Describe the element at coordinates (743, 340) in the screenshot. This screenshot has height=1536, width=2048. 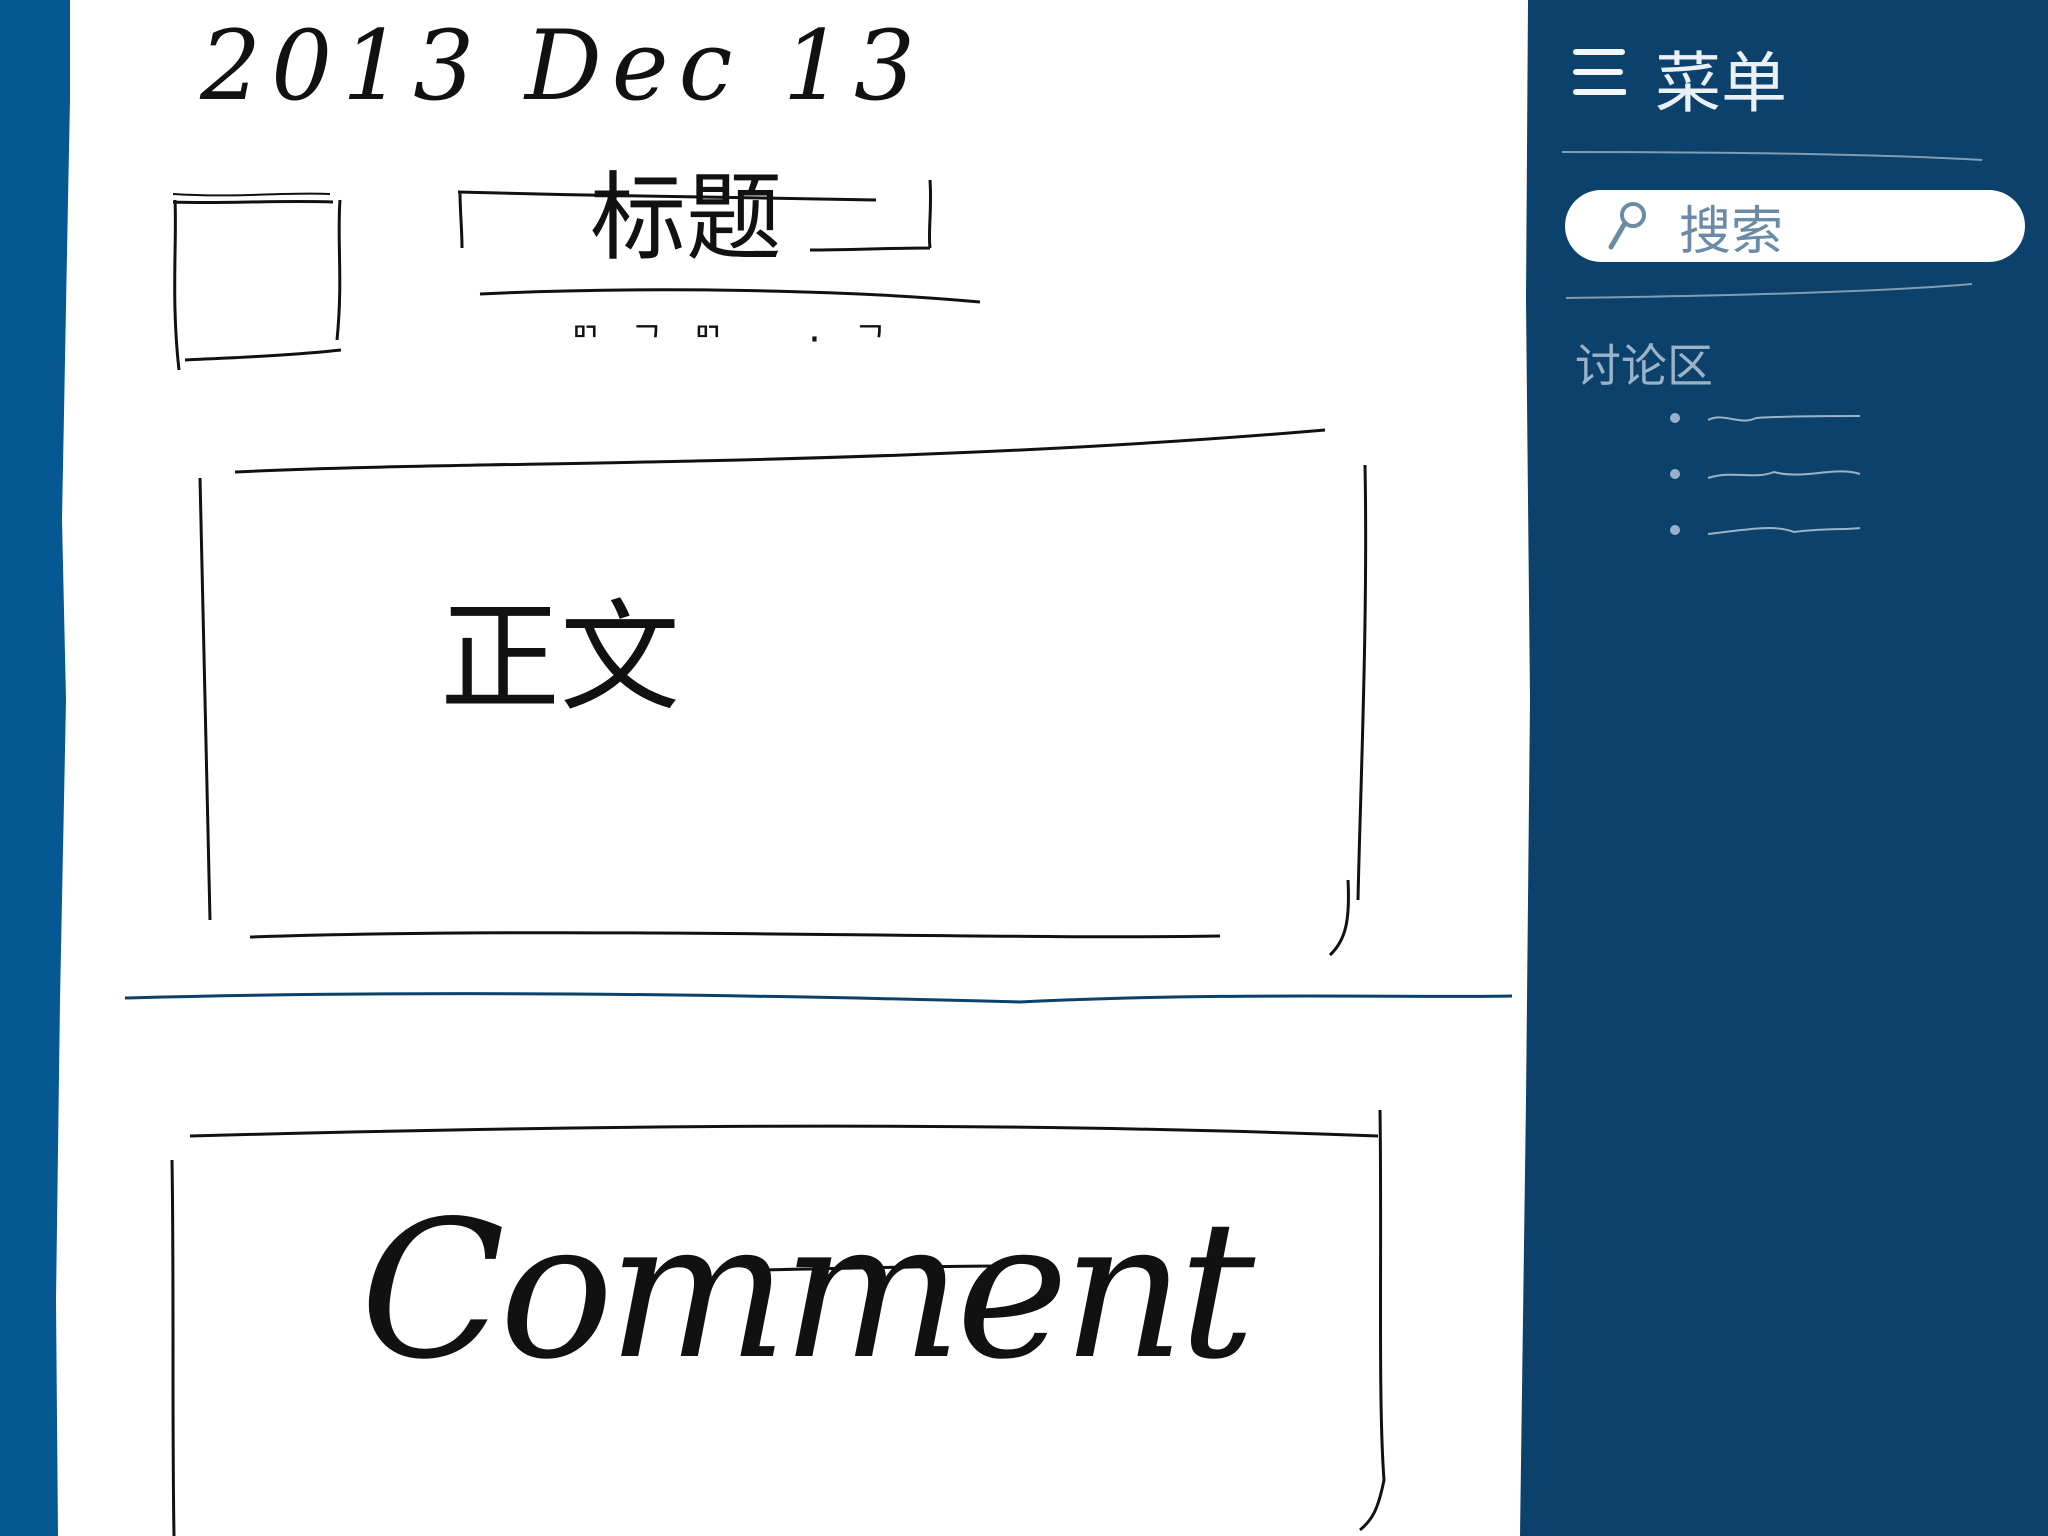
I see `post-meta: ᄆᄀᄀᄆᄀ ·ᄀ` at that location.